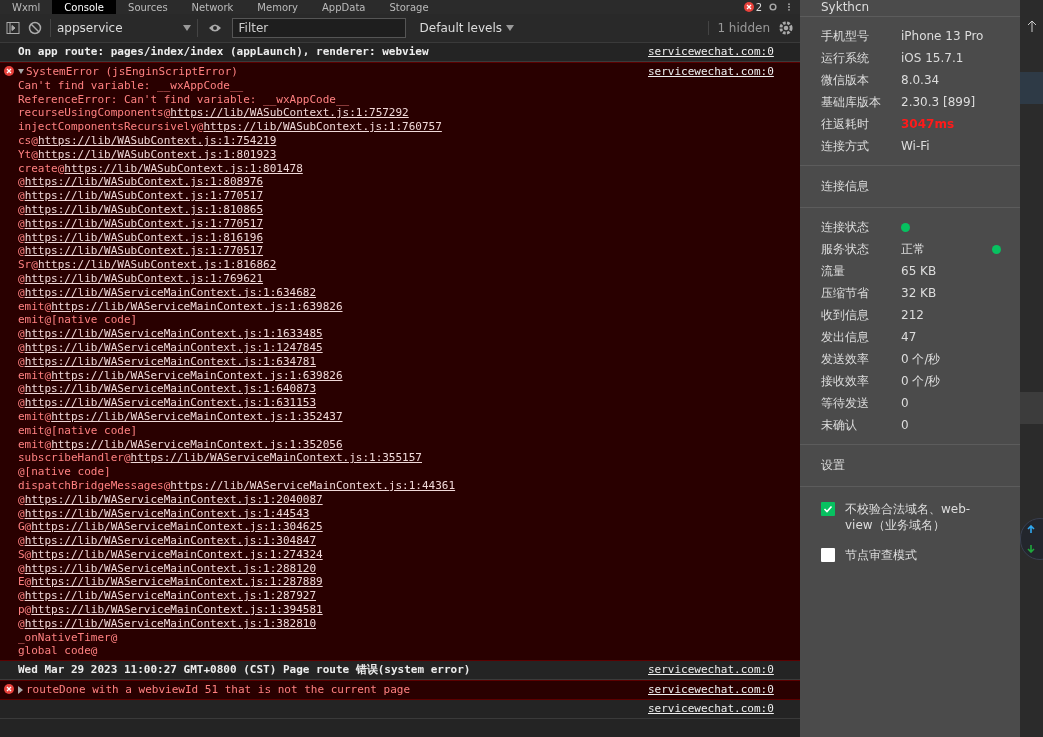  Describe the element at coordinates (177, 582) in the screenshot. I see `stack-link: https://lib/WAServiceMainContext.js:1:287889` at that location.